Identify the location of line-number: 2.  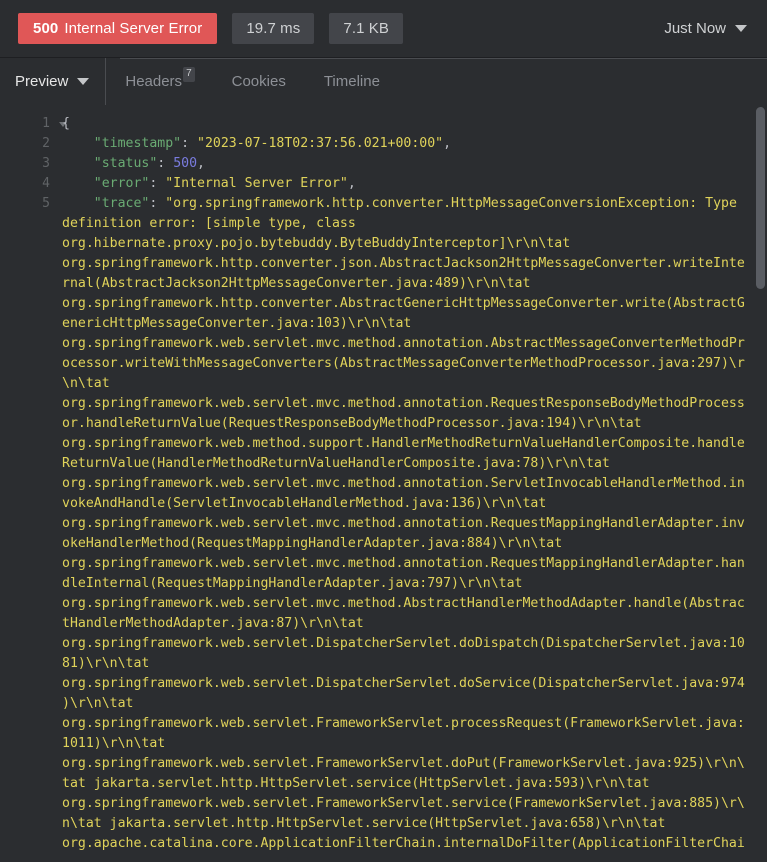
(46, 143).